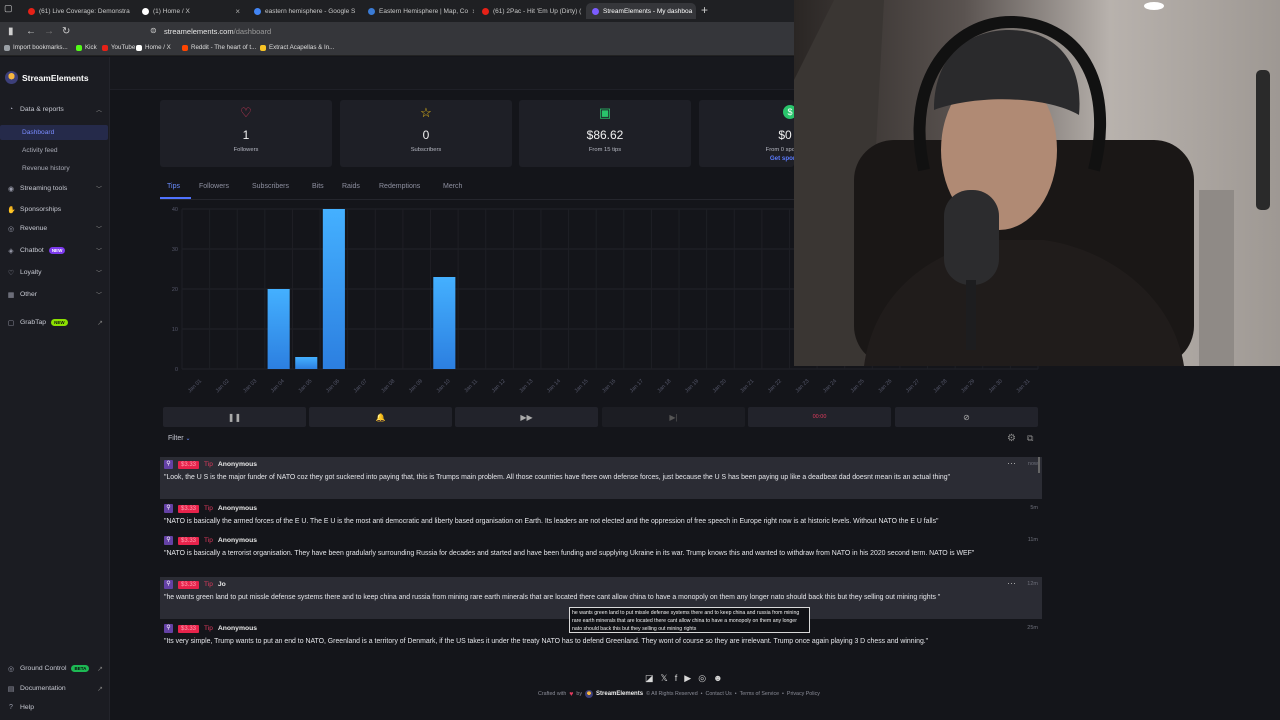  I want to click on sidebar-toggle-icon: ▮, so click(11, 31).